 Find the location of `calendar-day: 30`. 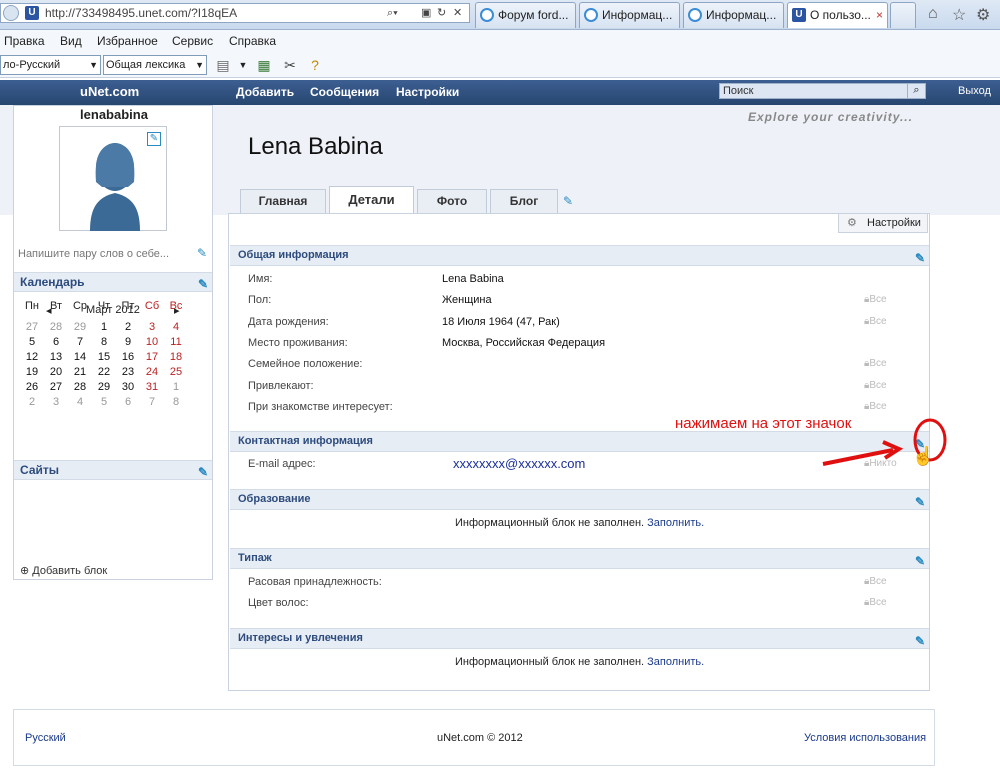

calendar-day: 30 is located at coordinates (128, 388).